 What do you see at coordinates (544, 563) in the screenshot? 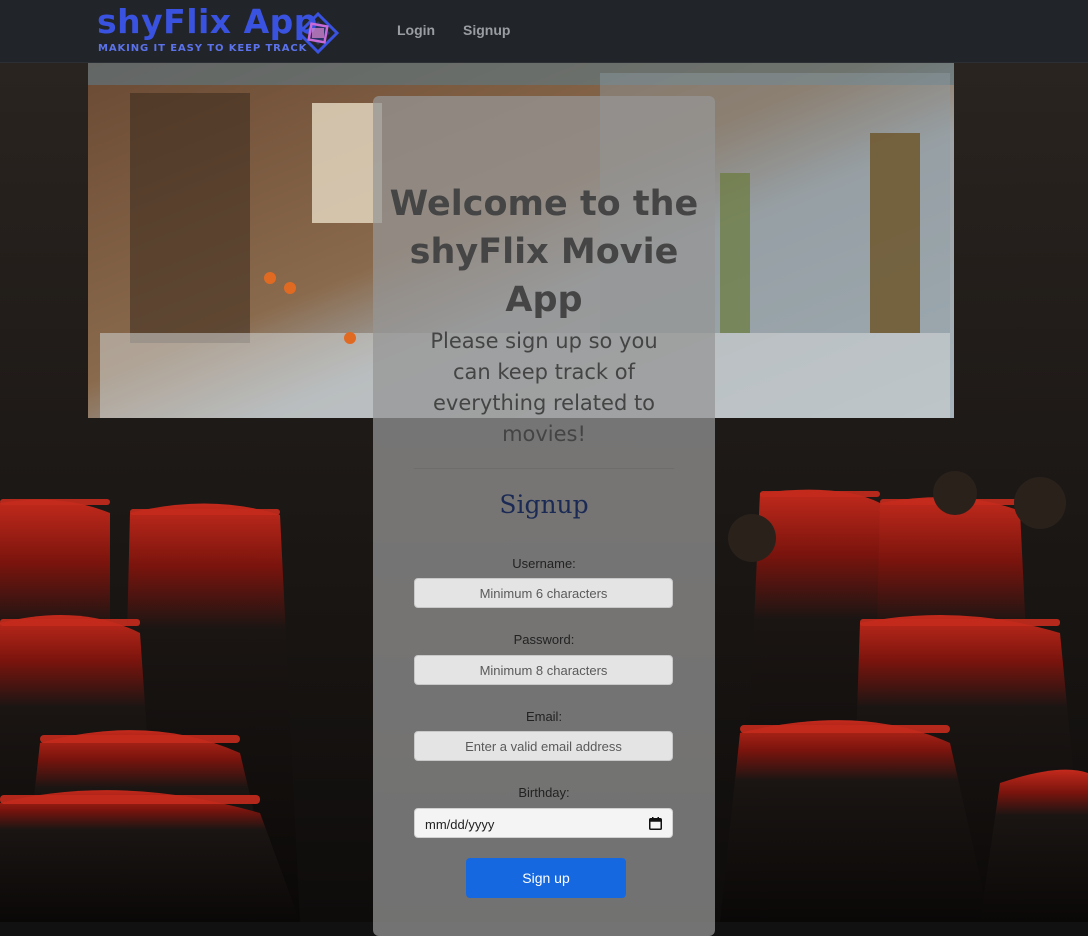
I see `username-label: Username:` at bounding box center [544, 563].